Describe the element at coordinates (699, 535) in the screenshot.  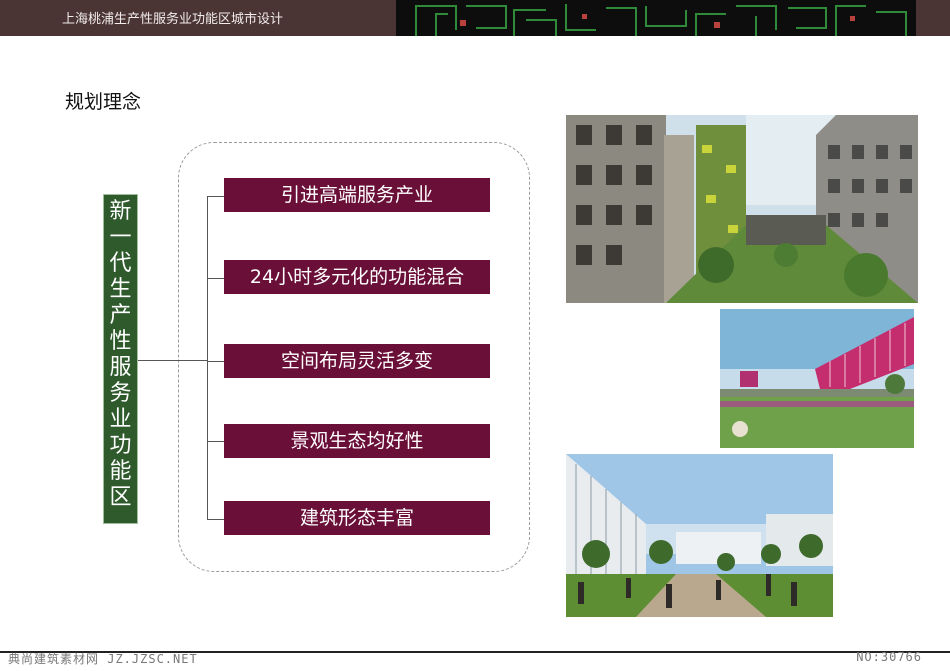
I see `campus-rendering-image` at that location.